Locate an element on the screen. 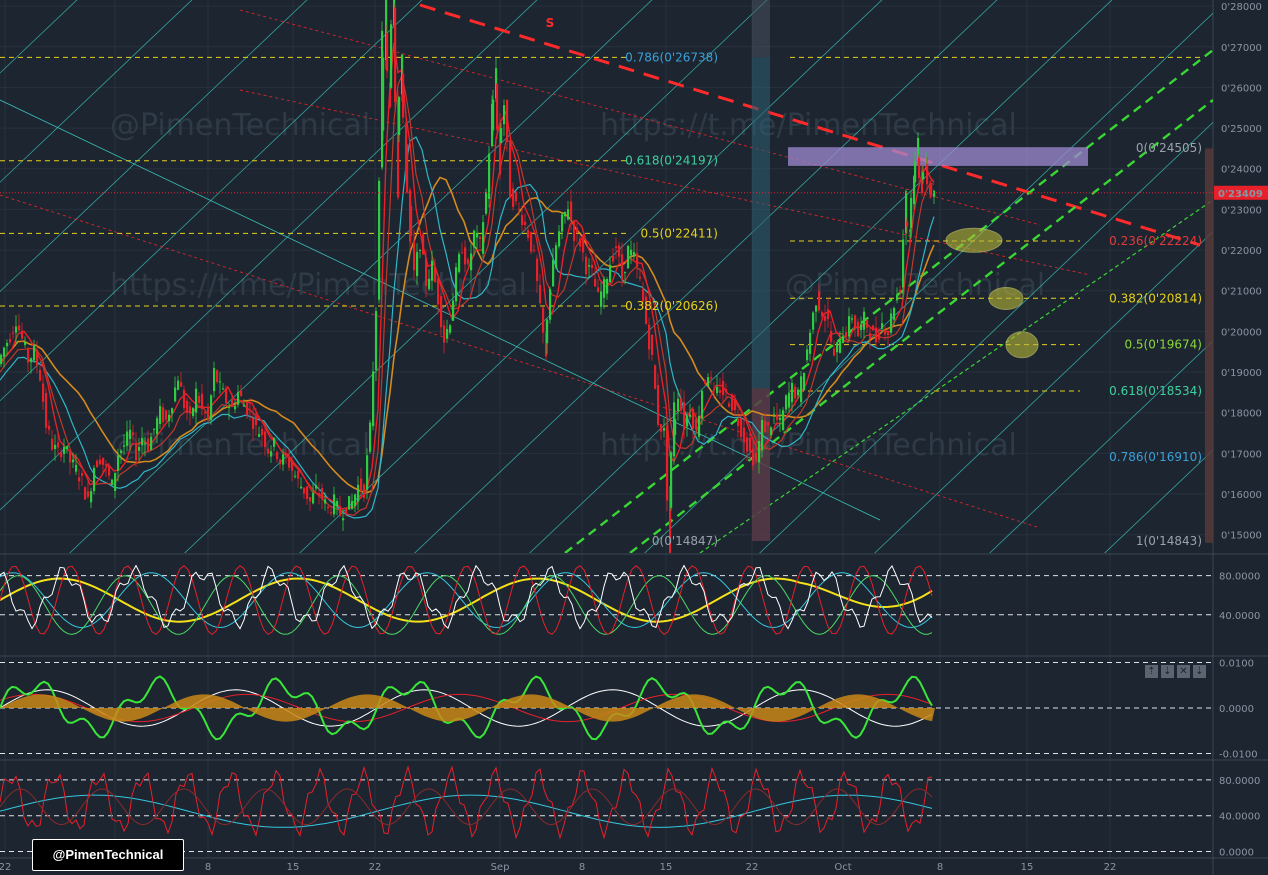 This screenshot has width=1268, height=875. price-axis-label: 0'15000 is located at coordinates (1241, 536).